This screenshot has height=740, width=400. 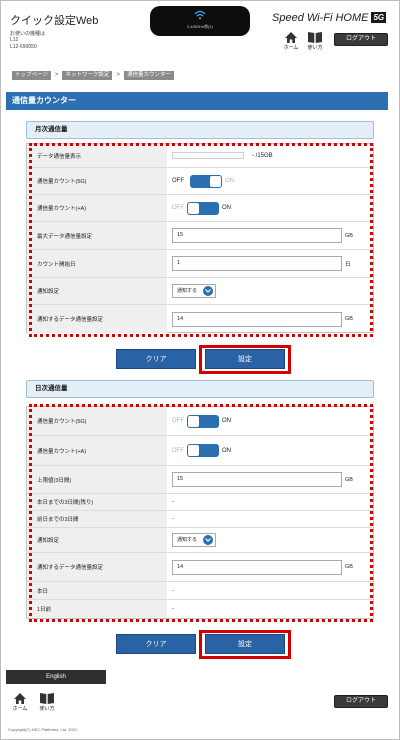 I want to click on logout-button: ログアウト, so click(x=361, y=39).